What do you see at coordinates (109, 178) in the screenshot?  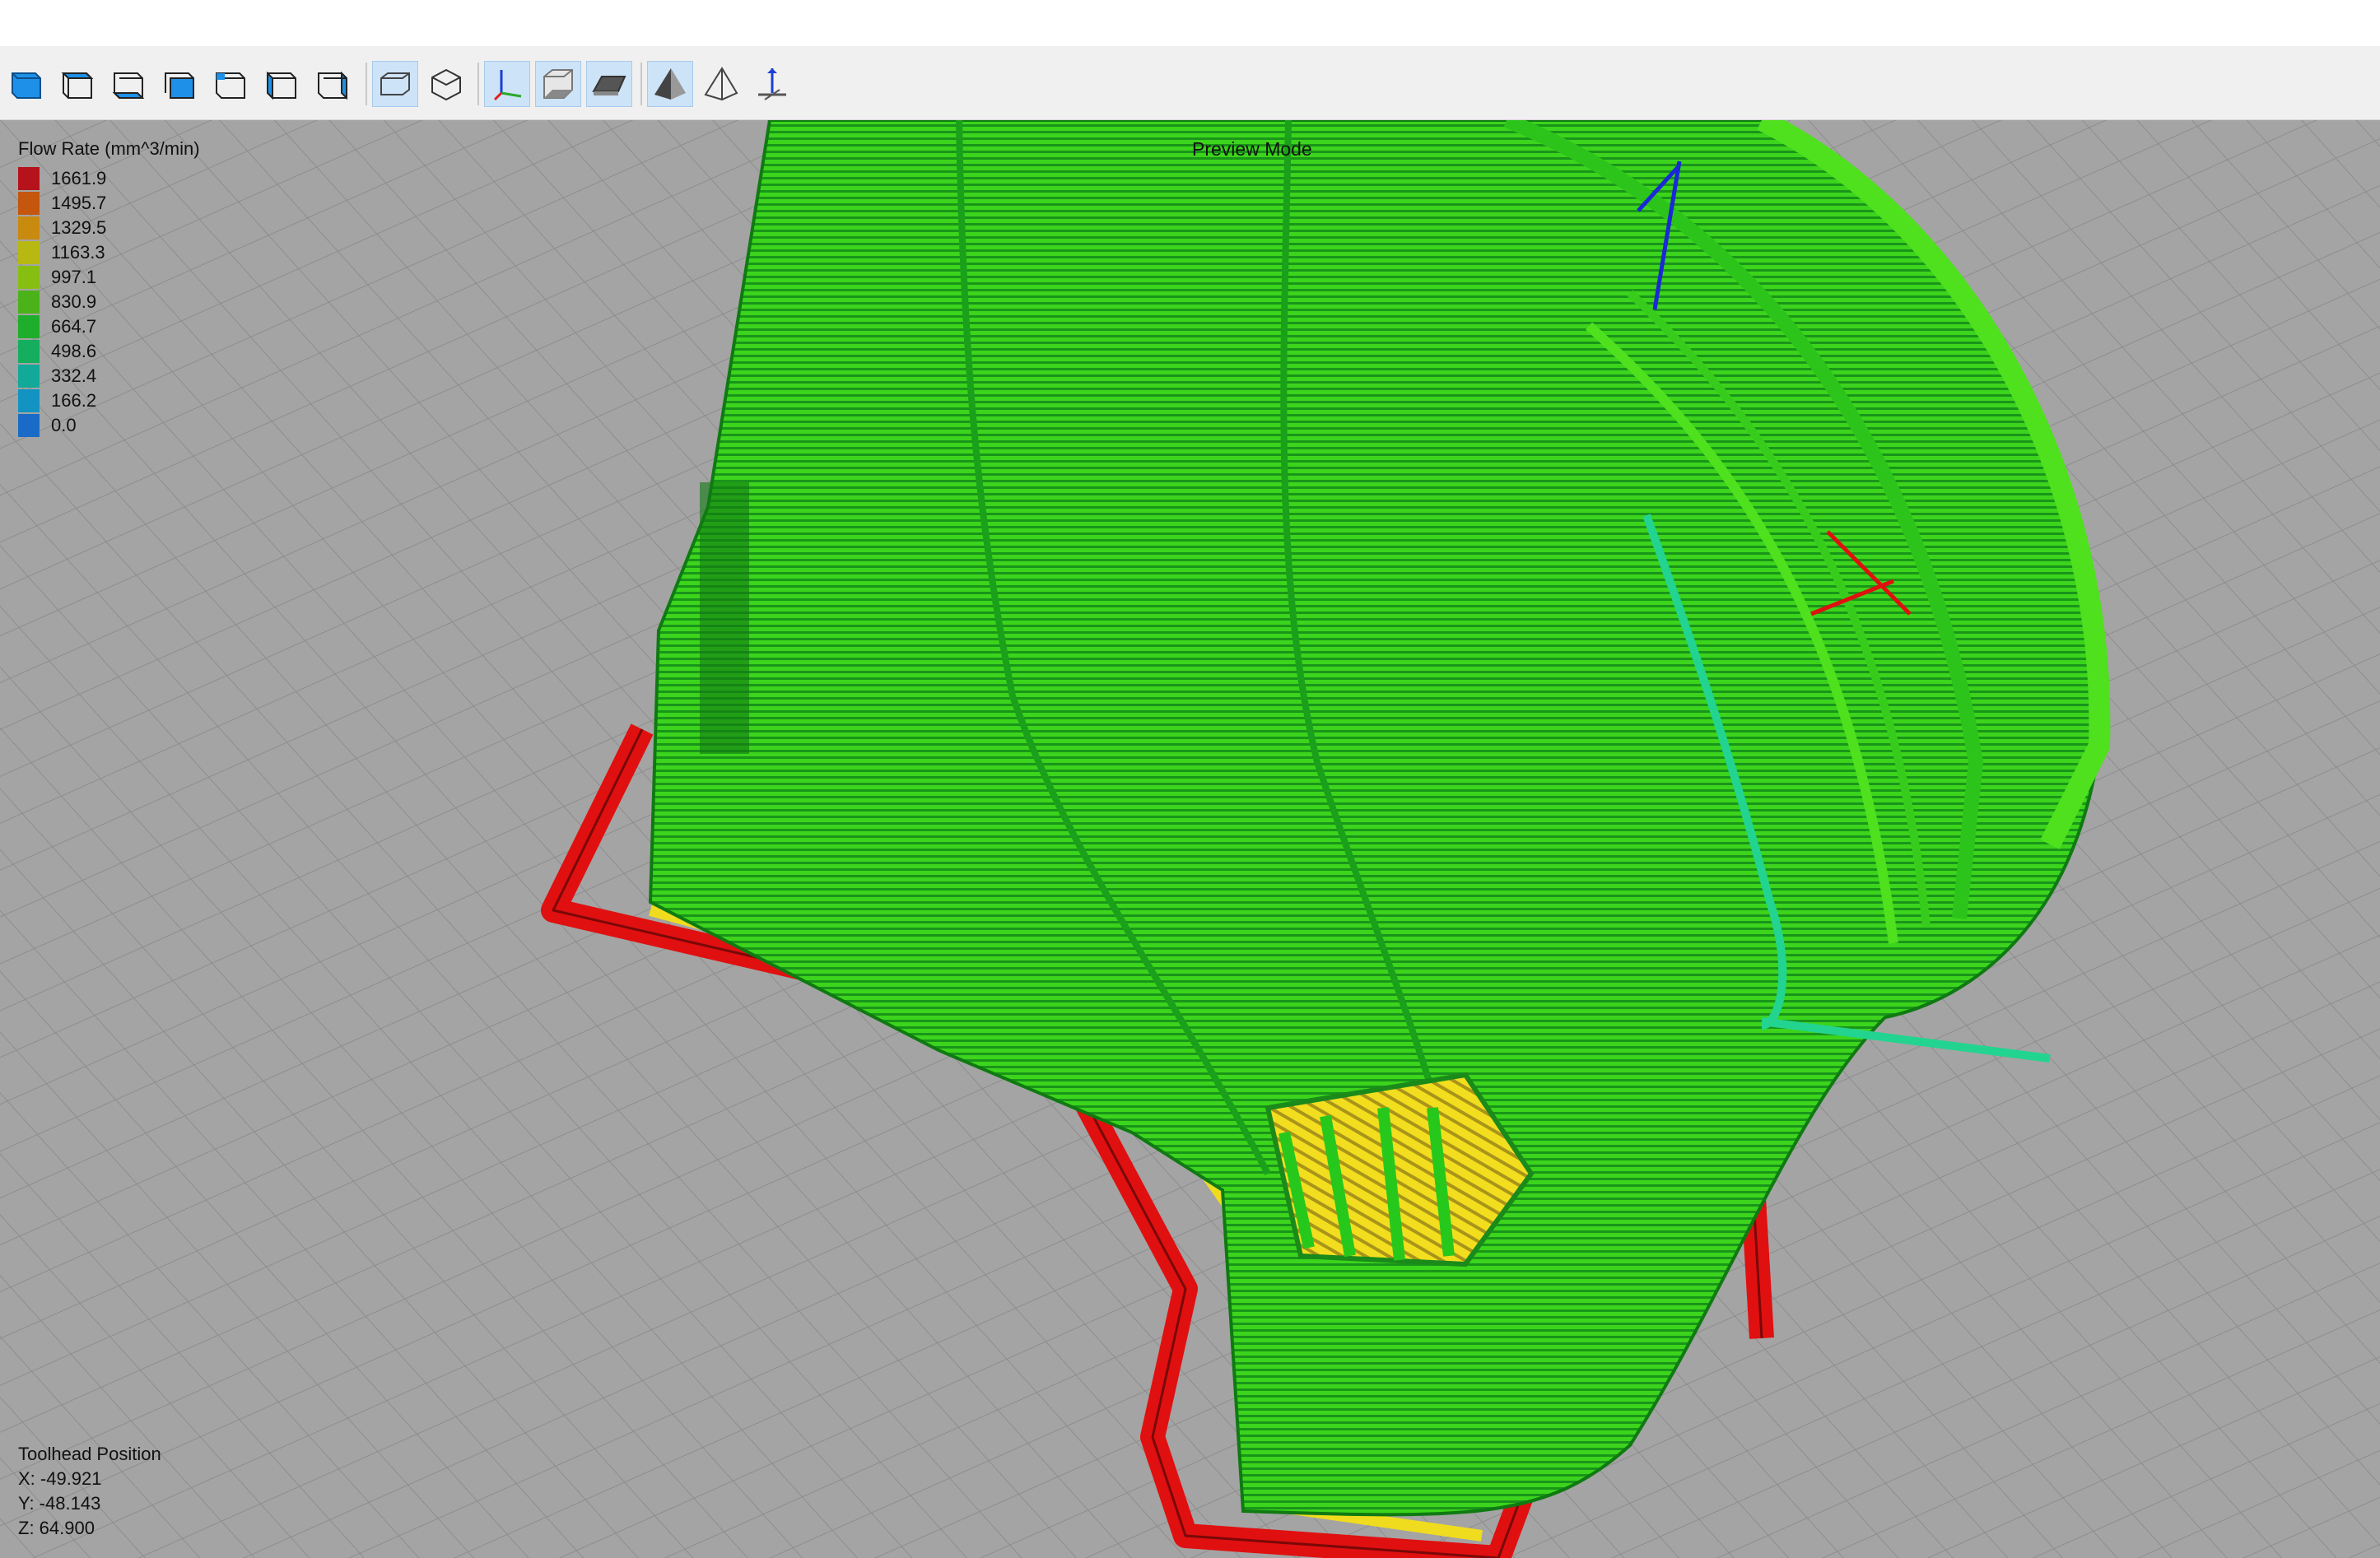 I see `legend-entry: 1661.9` at bounding box center [109, 178].